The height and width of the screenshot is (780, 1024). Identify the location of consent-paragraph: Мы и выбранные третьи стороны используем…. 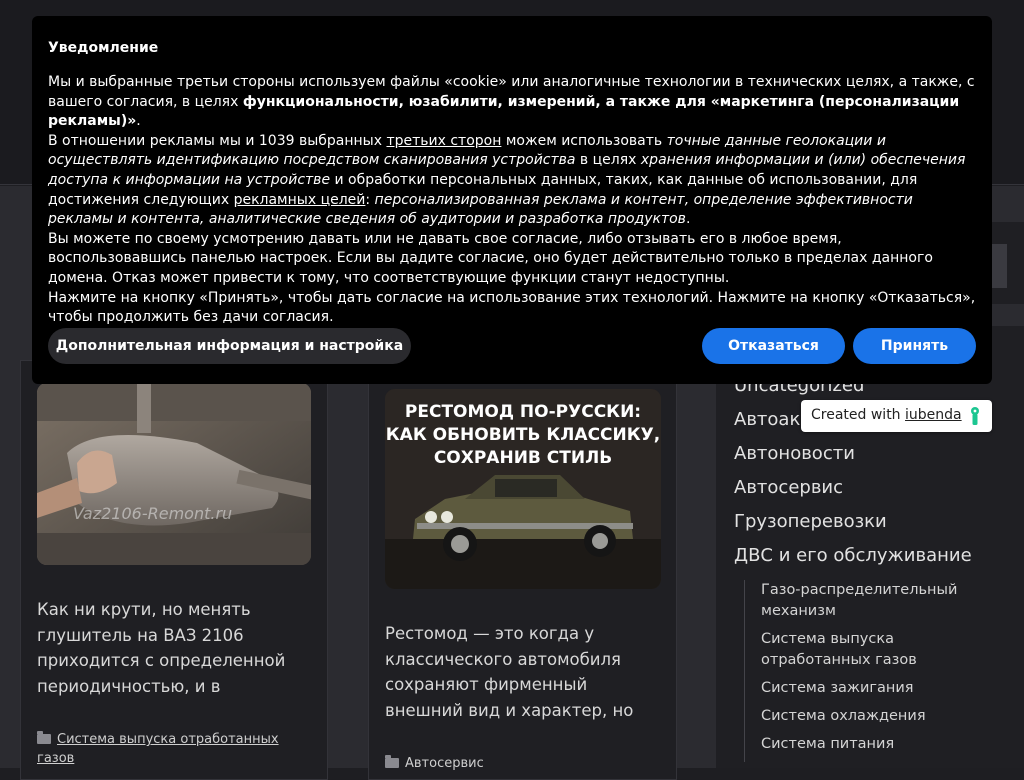
(512, 102).